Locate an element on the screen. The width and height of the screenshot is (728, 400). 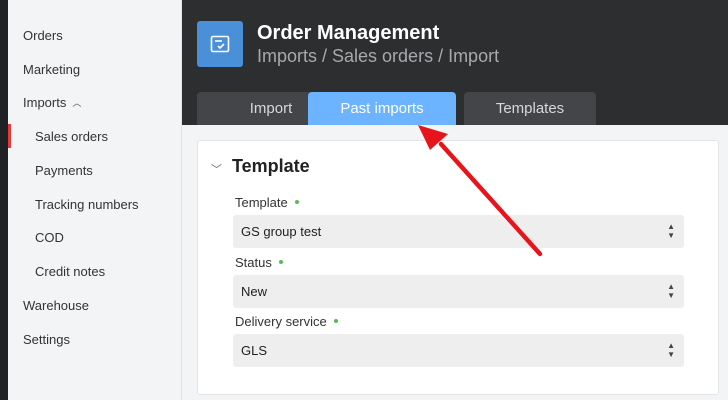
sidebar-item-label: Imports is located at coordinates (45, 102).